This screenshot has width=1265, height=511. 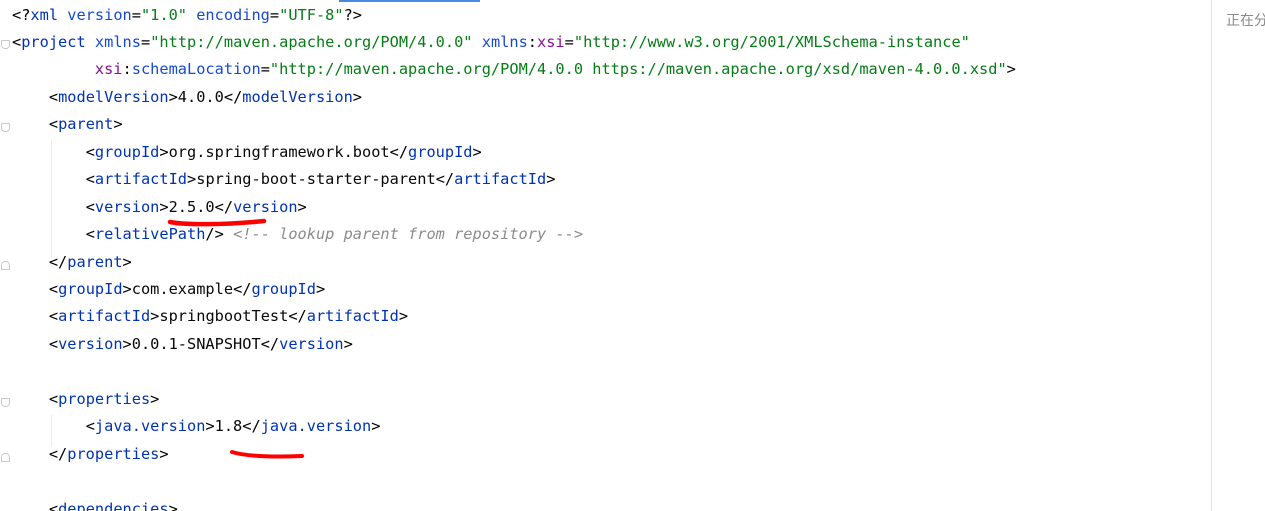 I want to click on code-line: <parent>, so click(x=67, y=124).